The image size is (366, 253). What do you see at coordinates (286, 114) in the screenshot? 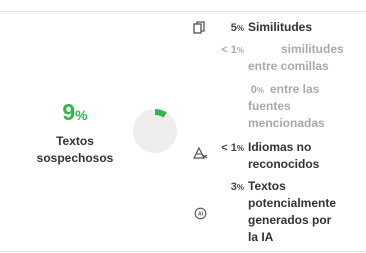
I see `cited-sources-label-cont: fuentes mencionadas` at bounding box center [286, 114].